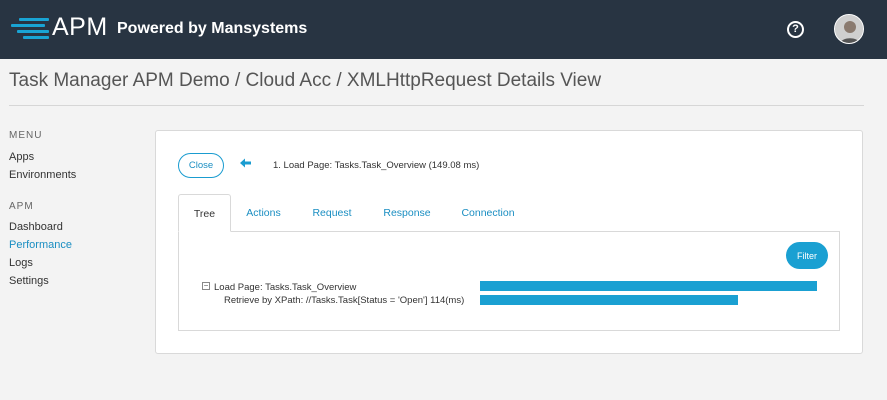 This screenshot has width=887, height=400. What do you see at coordinates (609, 300) in the screenshot?
I see `duration-bar-retrieve-xpath` at bounding box center [609, 300].